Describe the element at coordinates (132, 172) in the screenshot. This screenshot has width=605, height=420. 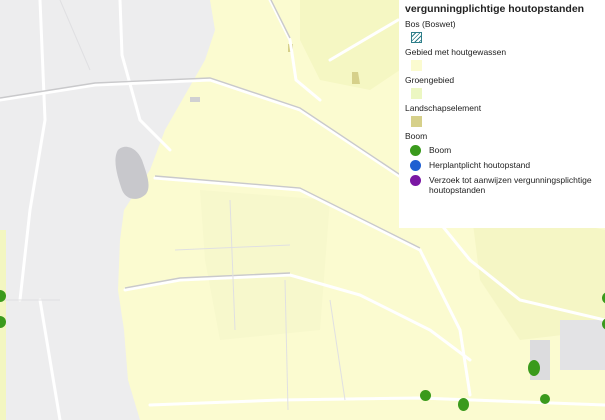
I see `water-body` at that location.